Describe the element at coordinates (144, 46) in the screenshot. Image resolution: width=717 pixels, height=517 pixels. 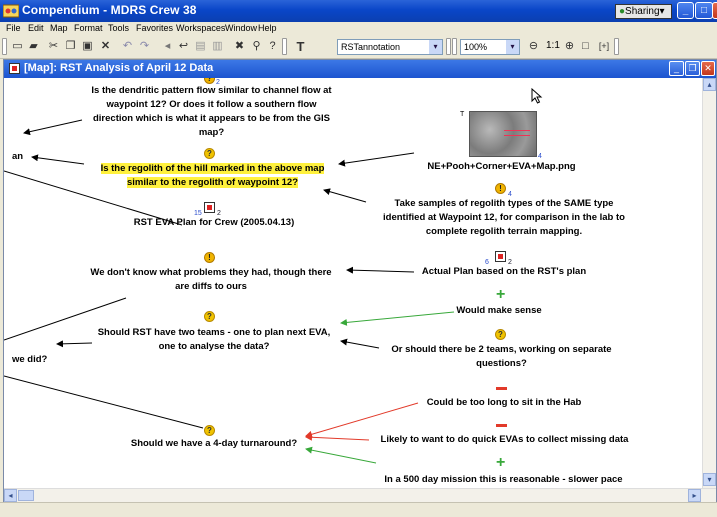
I see `redo-icon: ↷` at that location.